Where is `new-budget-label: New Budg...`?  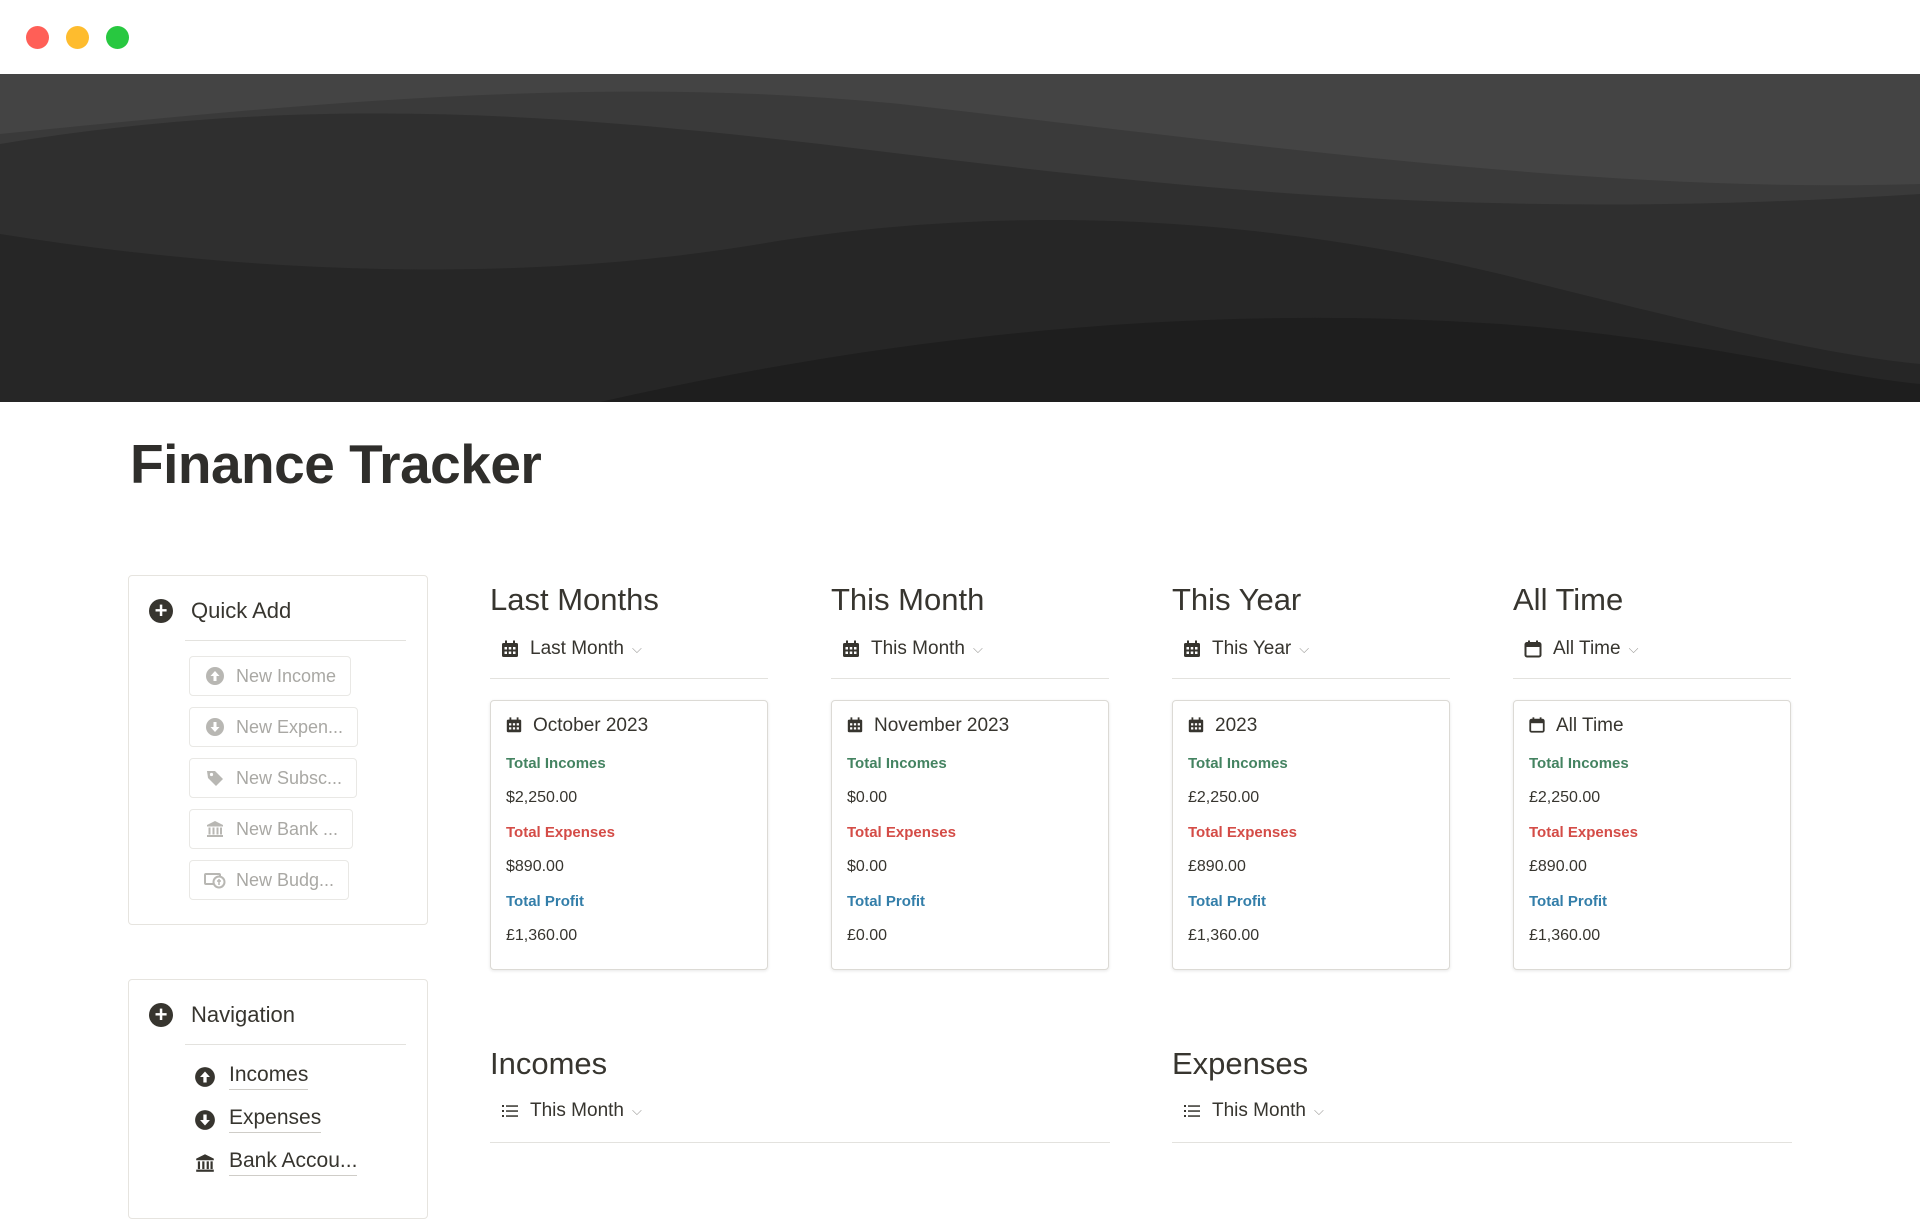
new-budget-label: New Budg... is located at coordinates (285, 879).